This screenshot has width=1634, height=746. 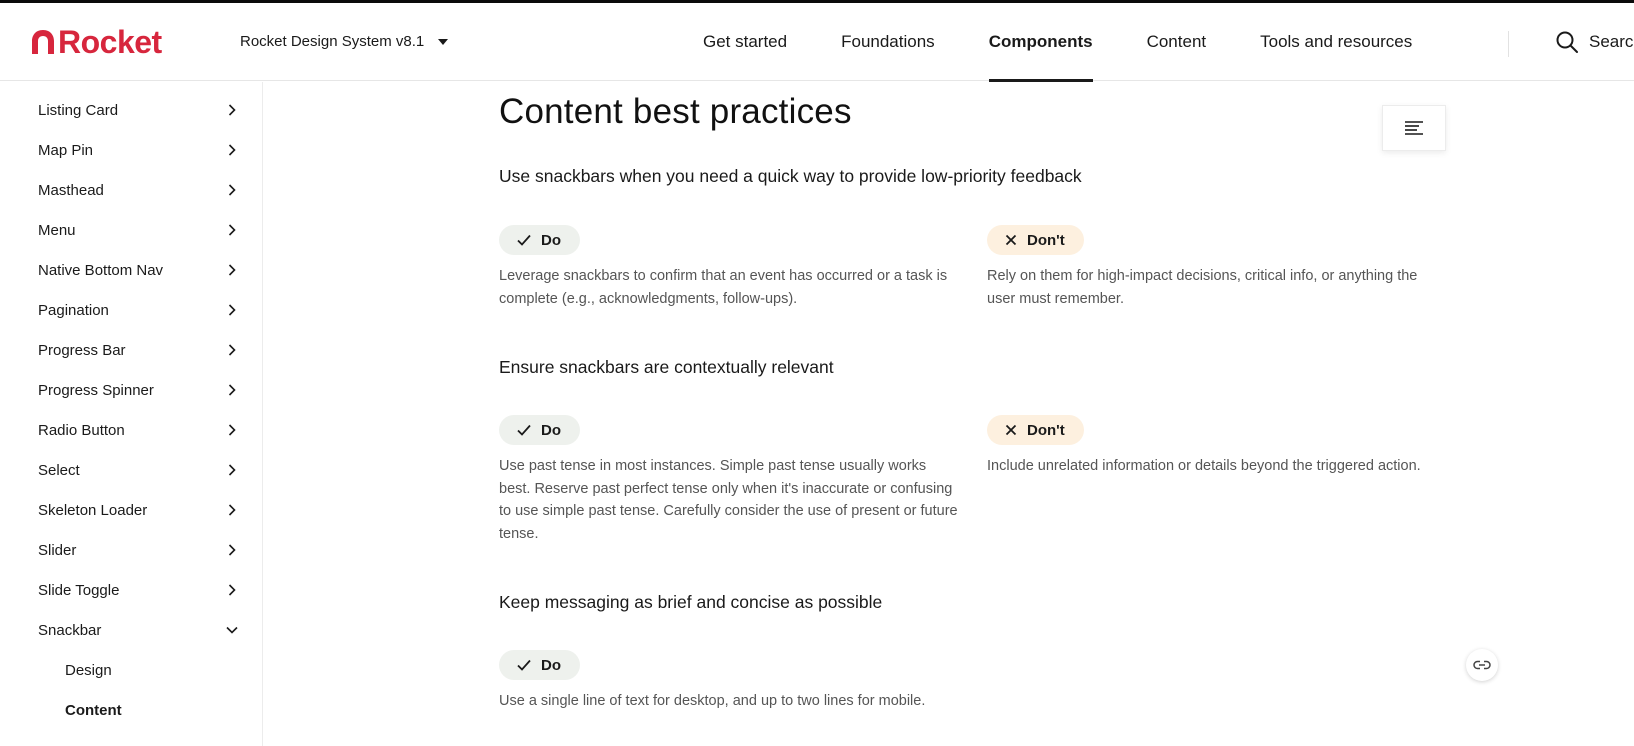 What do you see at coordinates (82, 350) in the screenshot?
I see `sidebar-item-label: Progress Bar` at bounding box center [82, 350].